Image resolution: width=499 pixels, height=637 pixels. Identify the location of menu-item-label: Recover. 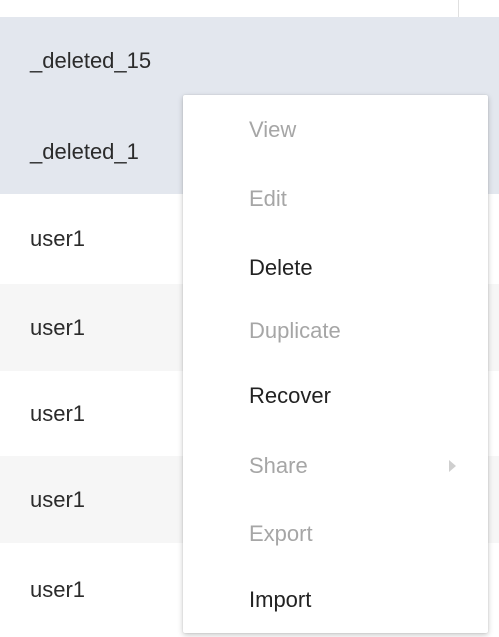
(290, 395).